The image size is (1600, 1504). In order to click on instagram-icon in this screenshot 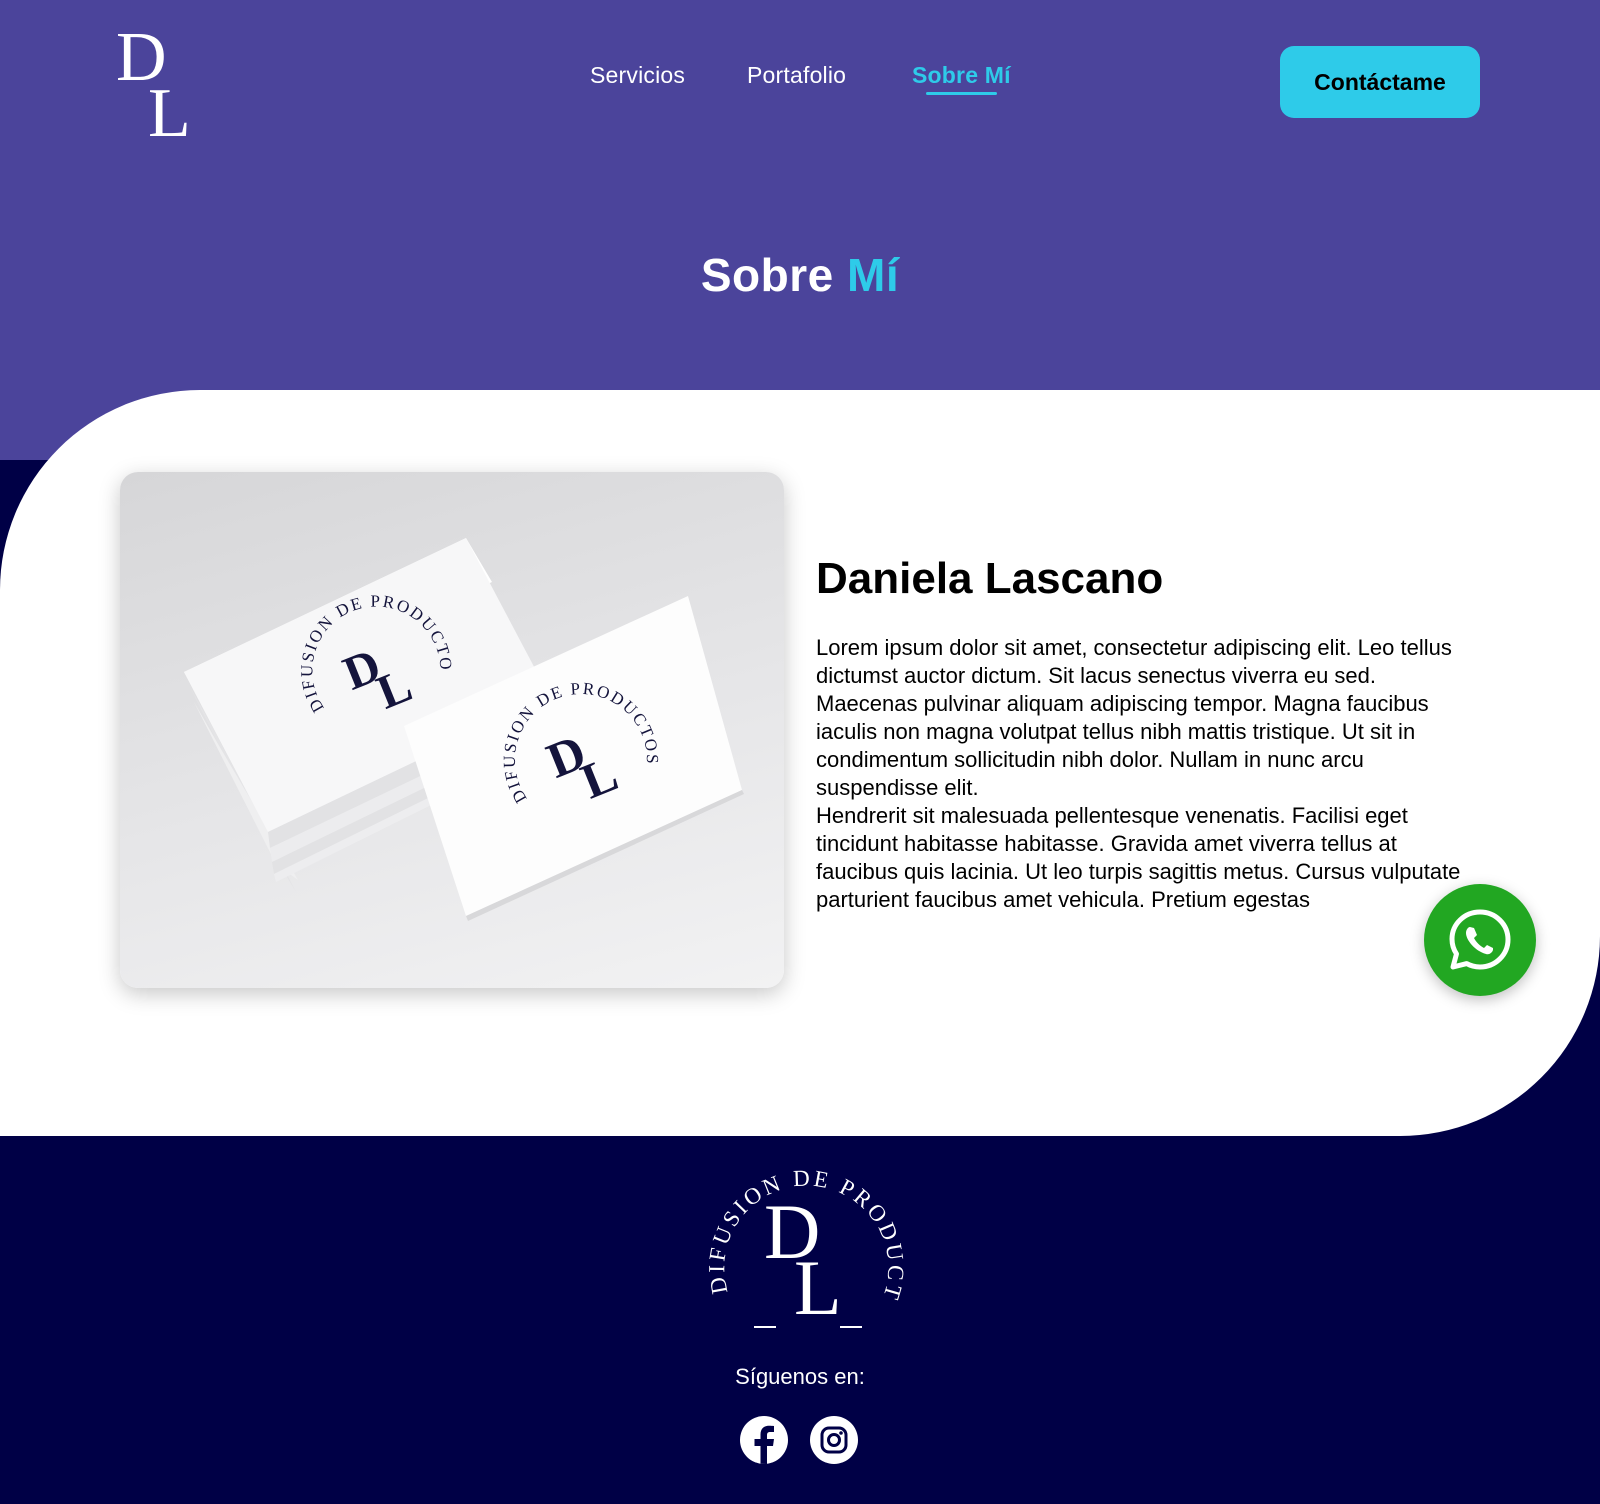, I will do `click(834, 1440)`.